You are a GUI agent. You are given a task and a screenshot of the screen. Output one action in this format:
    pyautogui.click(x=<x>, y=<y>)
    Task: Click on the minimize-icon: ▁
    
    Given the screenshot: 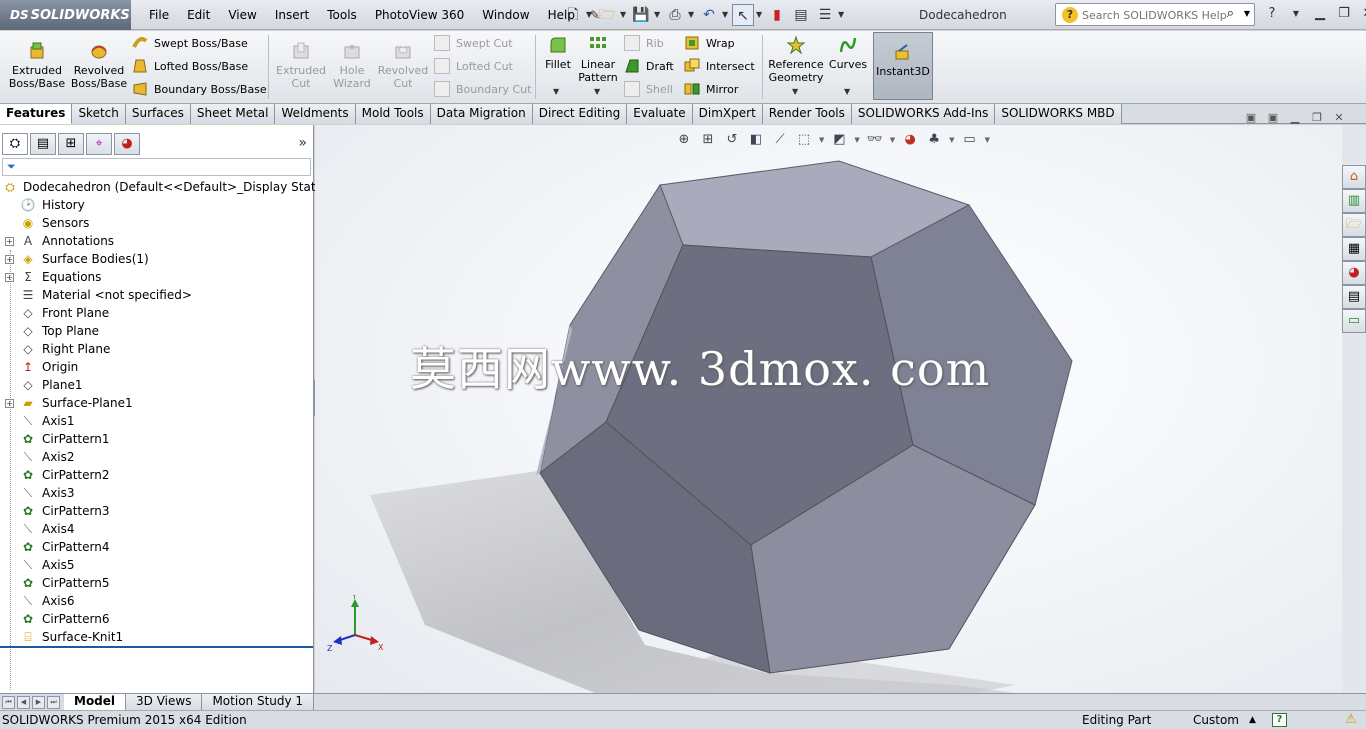 What is the action you would take?
    pyautogui.click(x=1320, y=14)
    